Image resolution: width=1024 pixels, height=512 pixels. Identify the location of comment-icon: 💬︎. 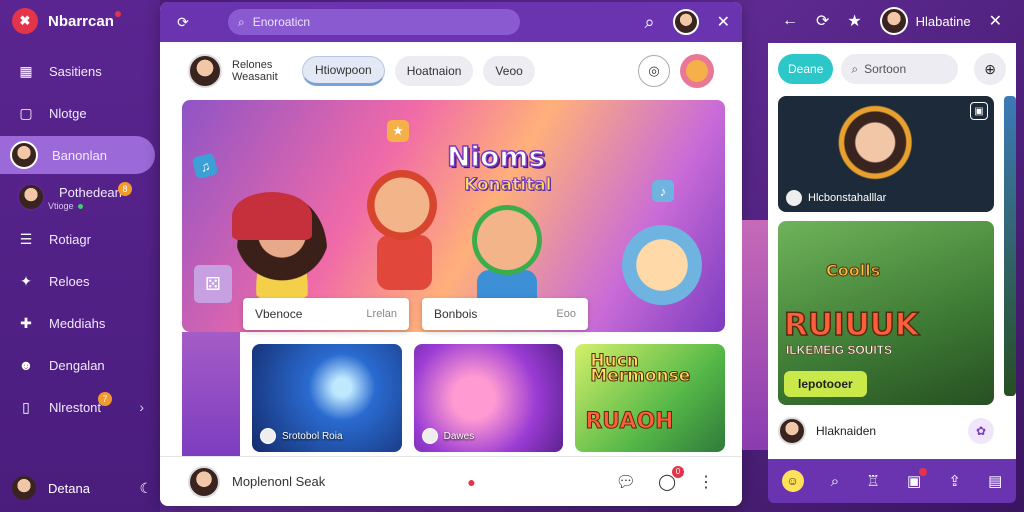
(626, 482).